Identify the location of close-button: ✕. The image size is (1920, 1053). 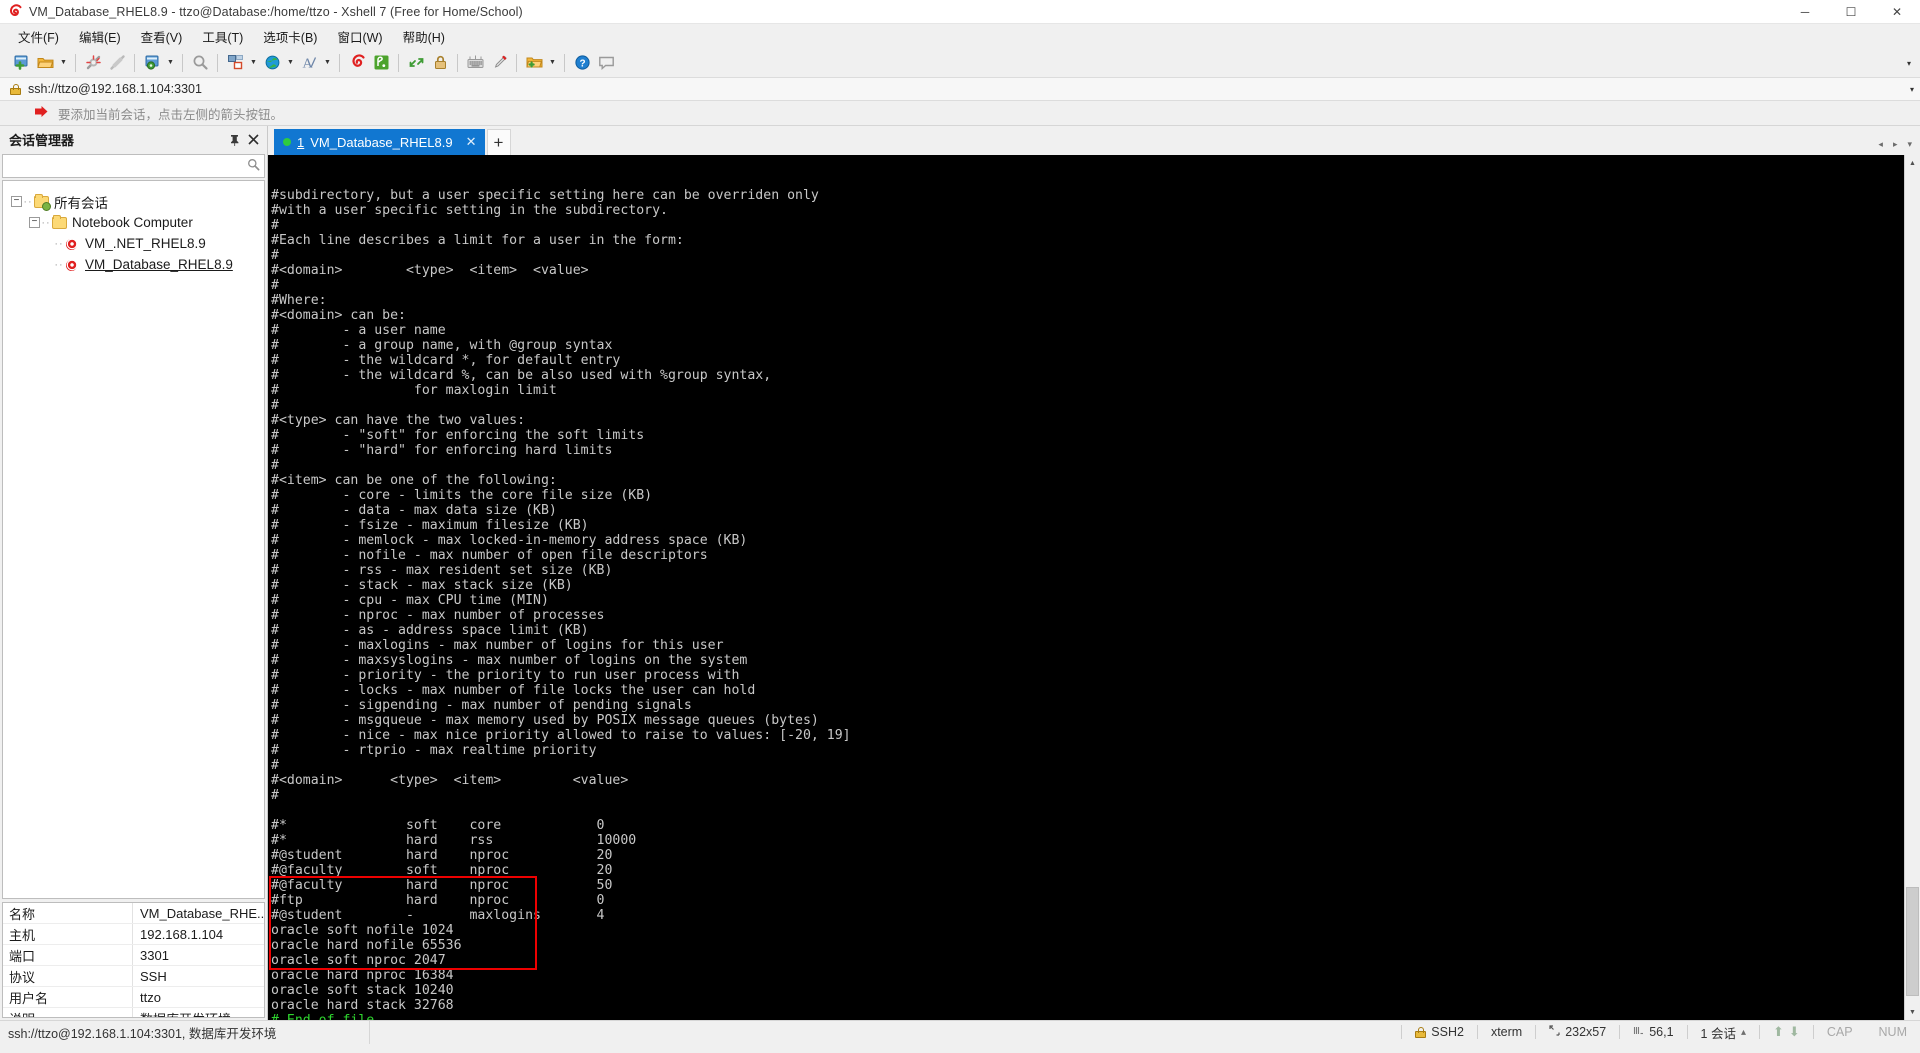
(1897, 12).